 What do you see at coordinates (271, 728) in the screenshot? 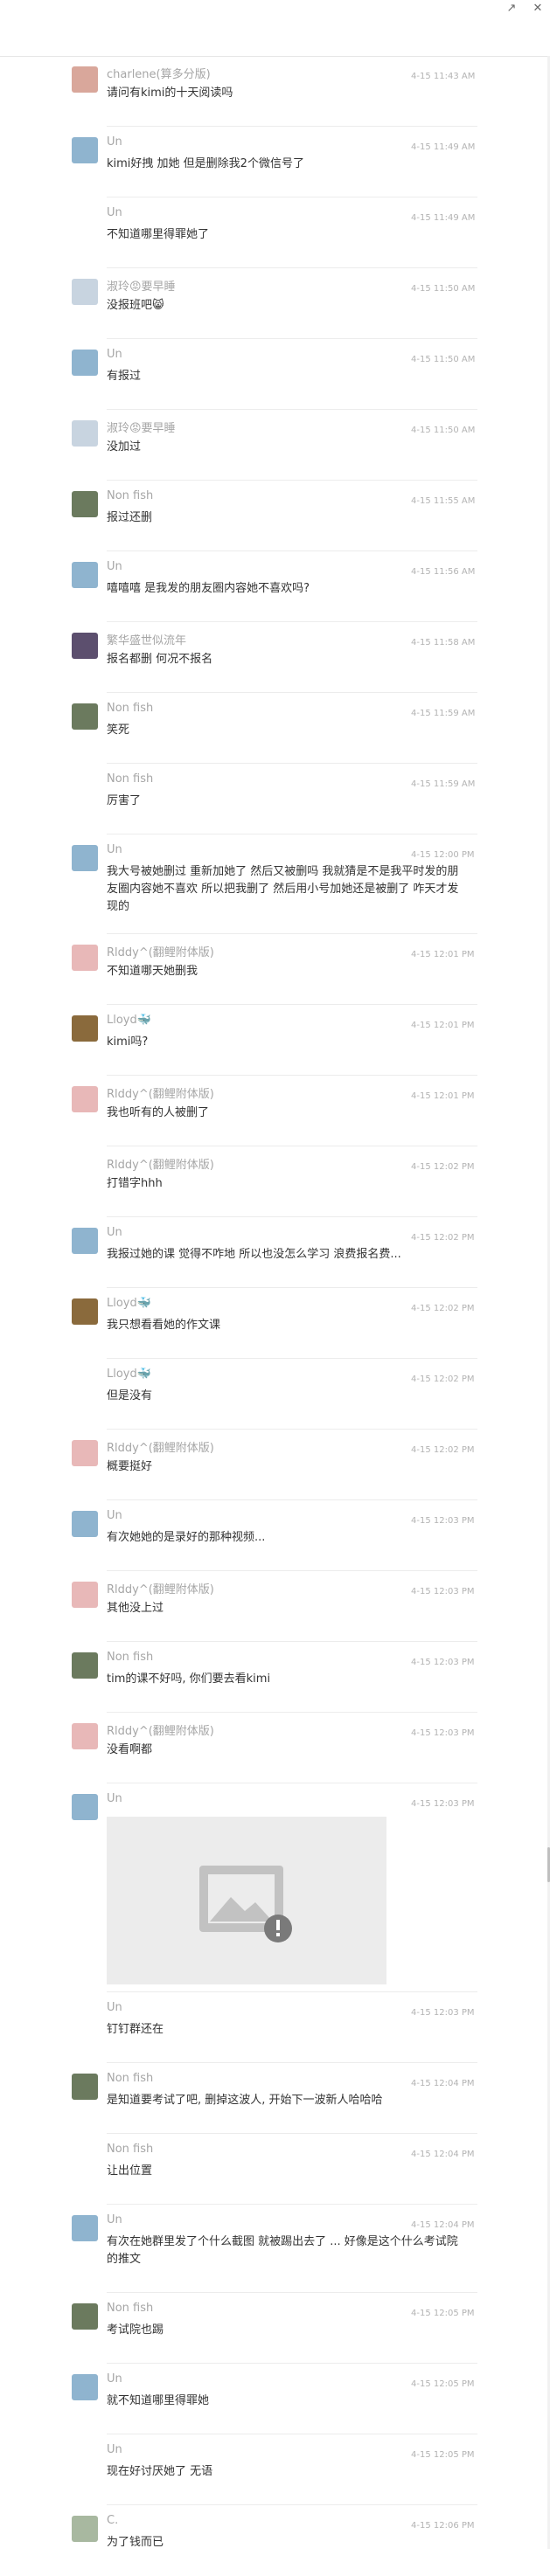
I see `chat-message: Non fish 4-15 11:59 AM 笑死` at bounding box center [271, 728].